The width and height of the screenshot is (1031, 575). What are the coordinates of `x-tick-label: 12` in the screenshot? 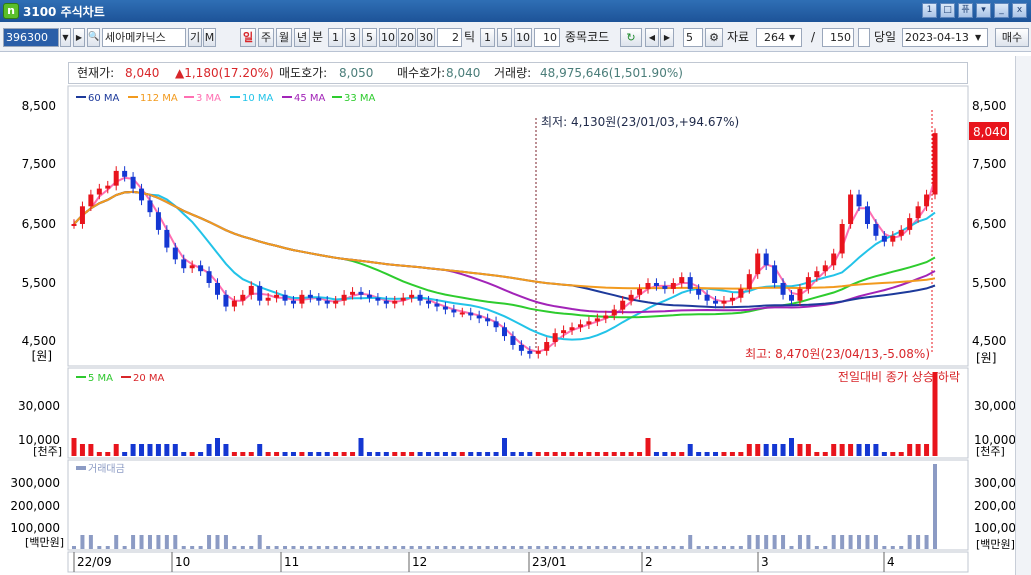 It's located at (419, 562).